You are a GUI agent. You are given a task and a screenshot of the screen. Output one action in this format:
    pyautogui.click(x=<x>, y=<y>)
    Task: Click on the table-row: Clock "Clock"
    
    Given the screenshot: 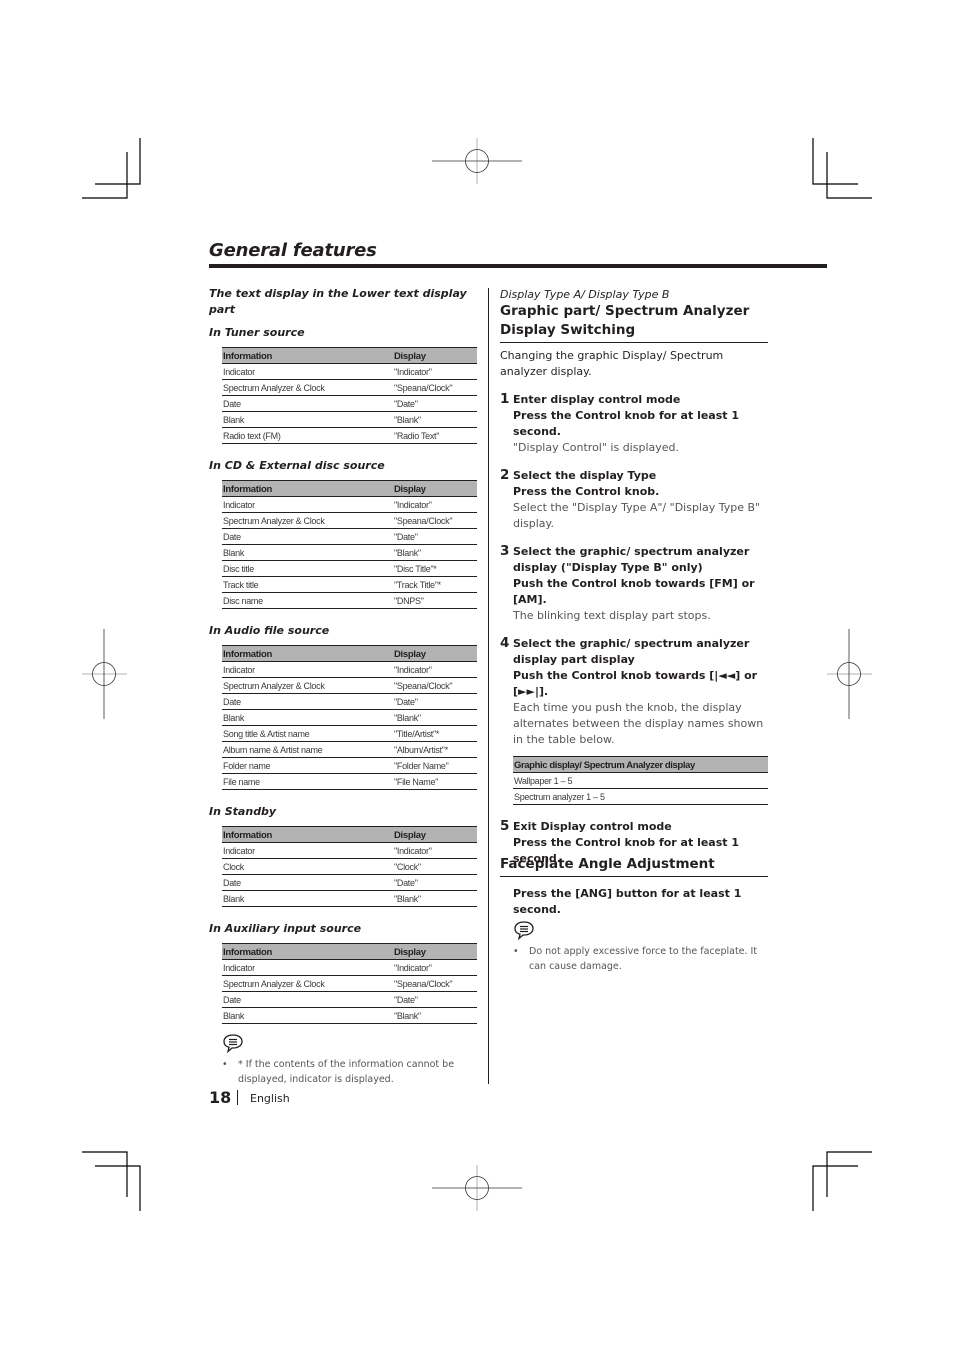 What is the action you would take?
    pyautogui.click(x=349, y=866)
    